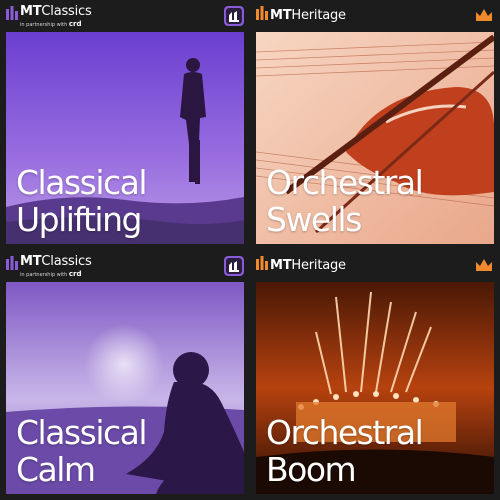 This screenshot has width=500, height=500. I want to click on playlist-title: Classical Uplifting, so click(82, 201).